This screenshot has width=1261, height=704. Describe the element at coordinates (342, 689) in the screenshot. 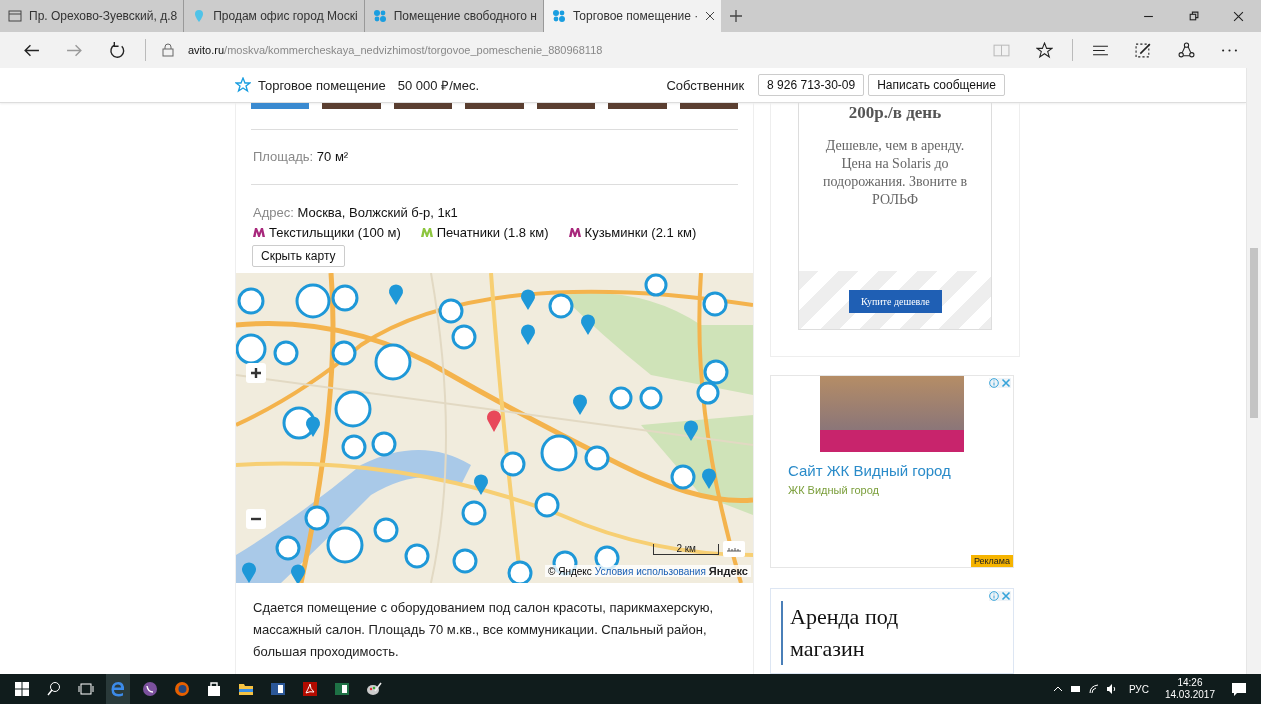

I see `spreadsheet-icon` at that location.